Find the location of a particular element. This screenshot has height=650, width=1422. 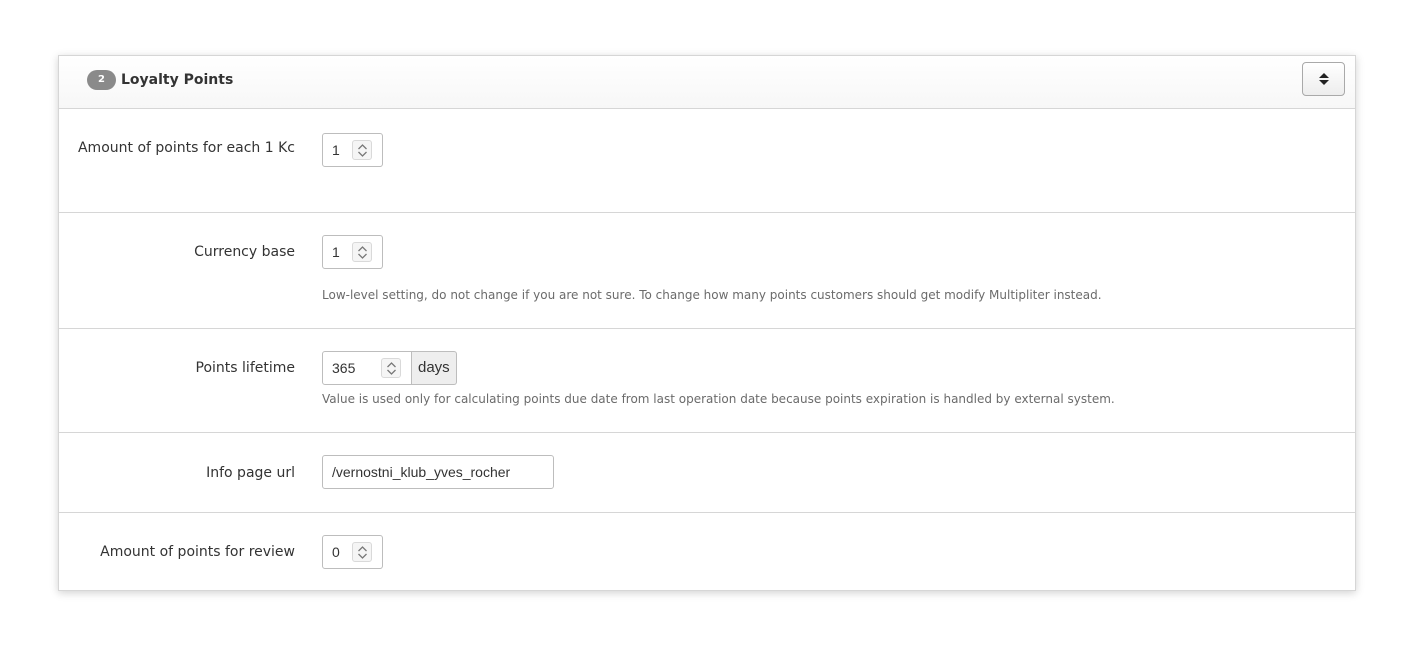

collapse-toggle-button is located at coordinates (1323, 79).